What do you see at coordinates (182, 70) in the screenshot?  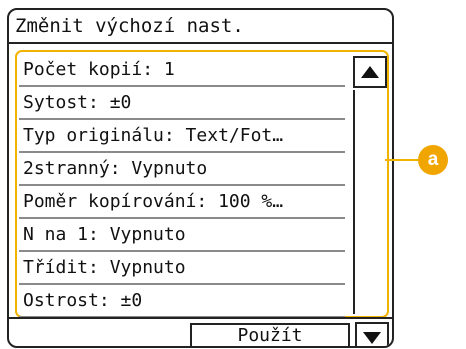 I see `list-item-copies: Počet kopií: 1` at bounding box center [182, 70].